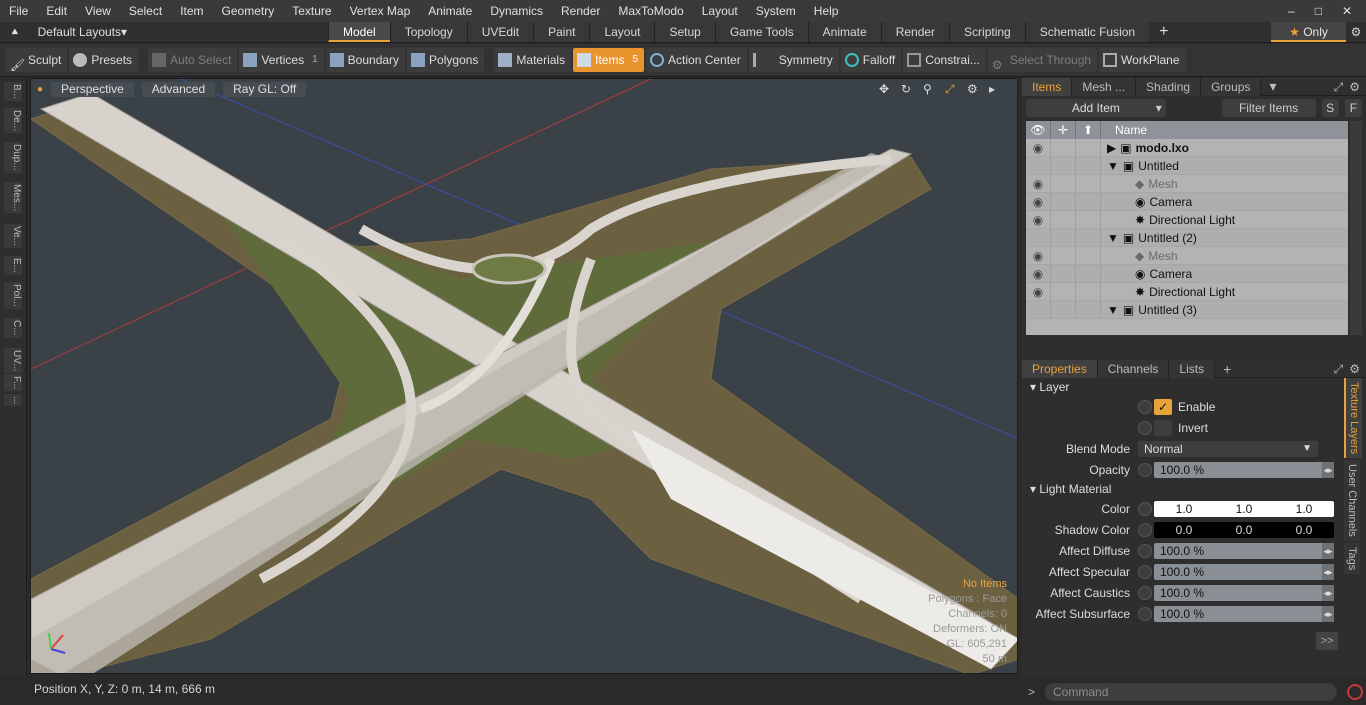  I want to click on props-popout-icon: ⤢, so click(1339, 369).